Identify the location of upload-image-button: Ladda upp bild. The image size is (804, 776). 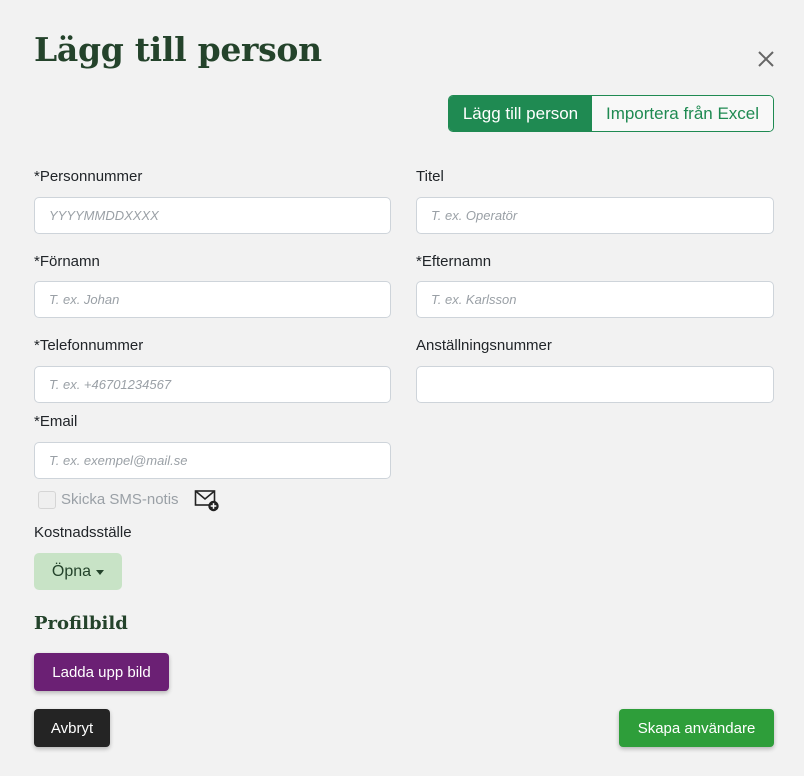
(101, 672).